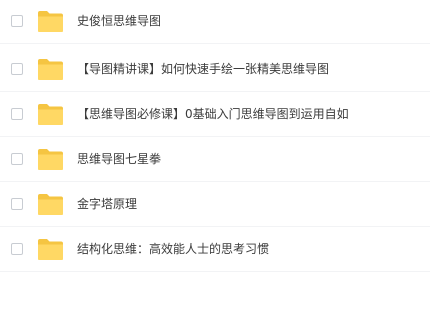 The width and height of the screenshot is (430, 328). I want to click on file-row: 结构化思维：高效能人士的思考习惯, so click(215, 250).